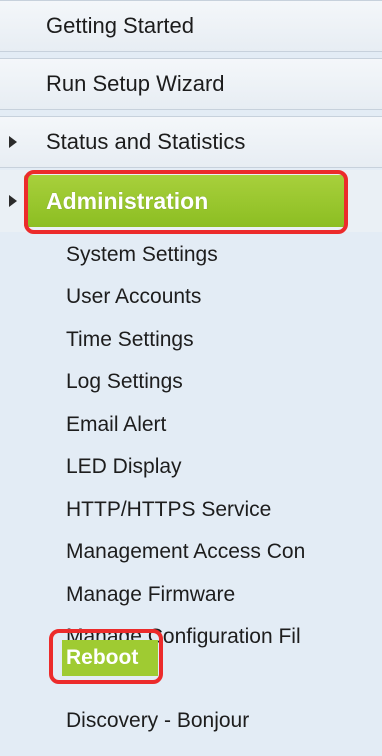 Image resolution: width=382 pixels, height=756 pixels. I want to click on subnav-item-label: Log Settings, so click(124, 381).